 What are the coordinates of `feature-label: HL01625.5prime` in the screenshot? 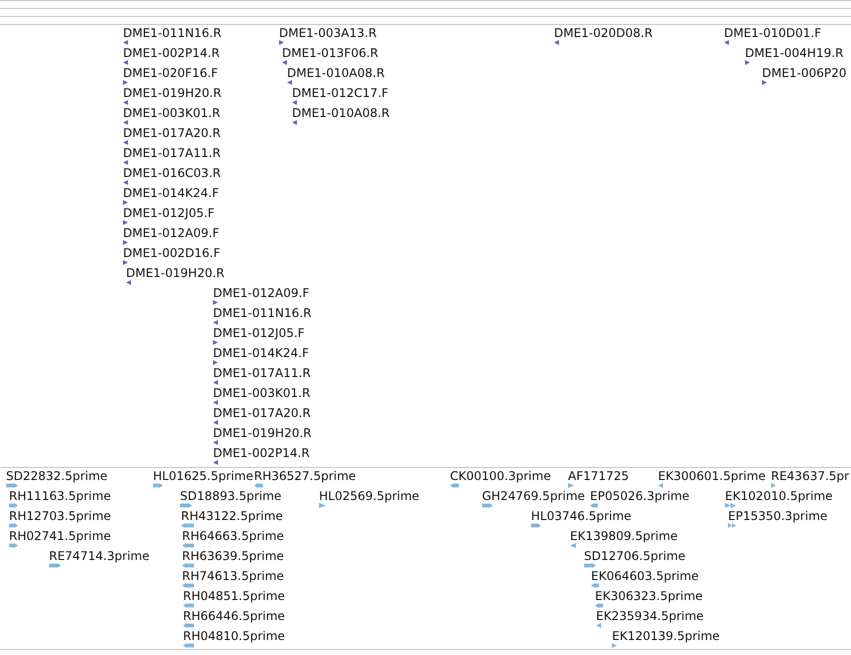 It's located at (203, 476).